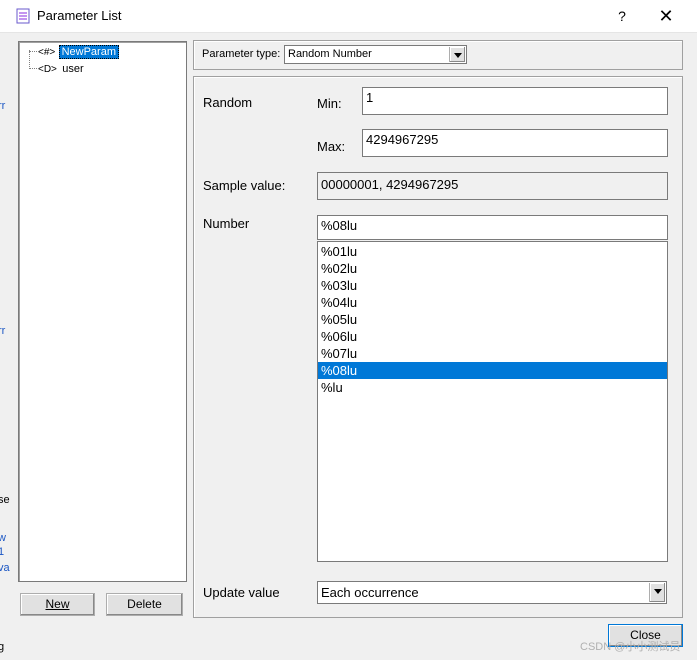 This screenshot has width=697, height=660. What do you see at coordinates (492, 227) in the screenshot?
I see `number-format-input: %08lu` at bounding box center [492, 227].